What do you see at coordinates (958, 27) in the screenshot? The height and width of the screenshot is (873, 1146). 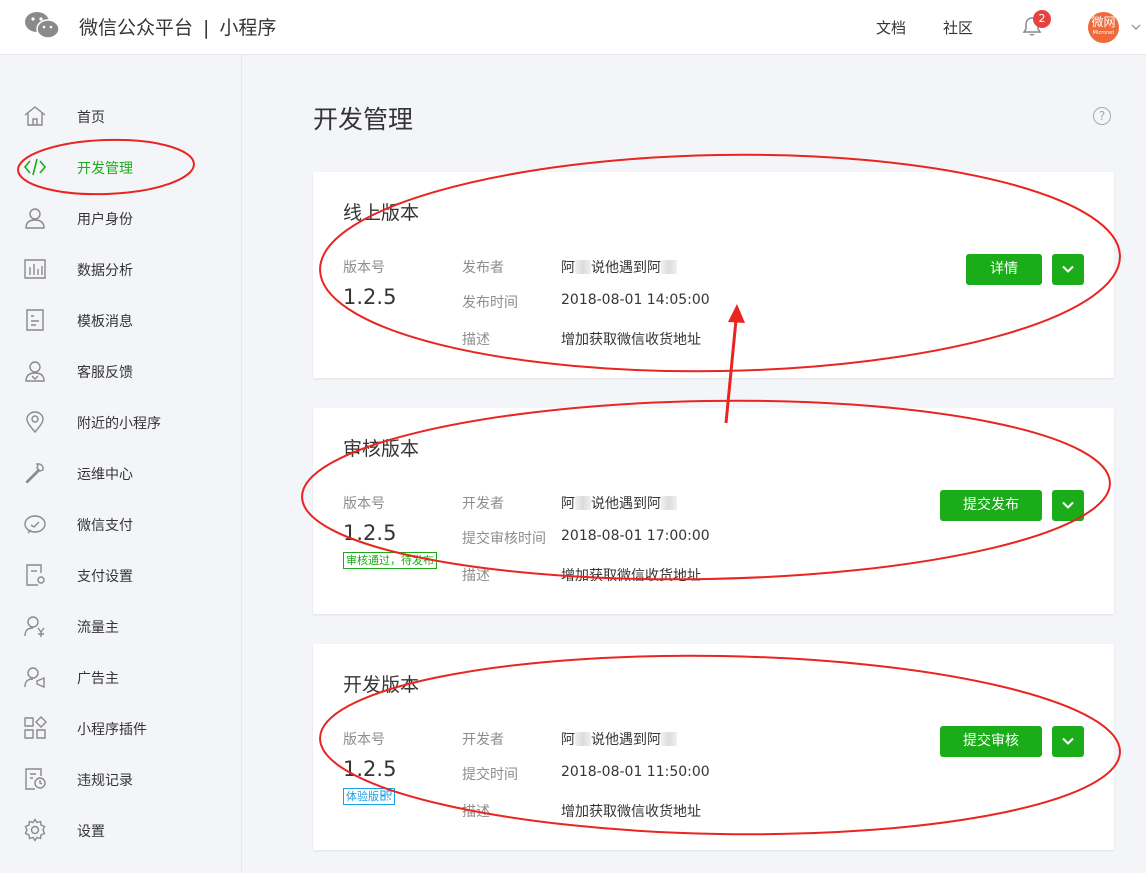 I see `community-link: 社区` at bounding box center [958, 27].